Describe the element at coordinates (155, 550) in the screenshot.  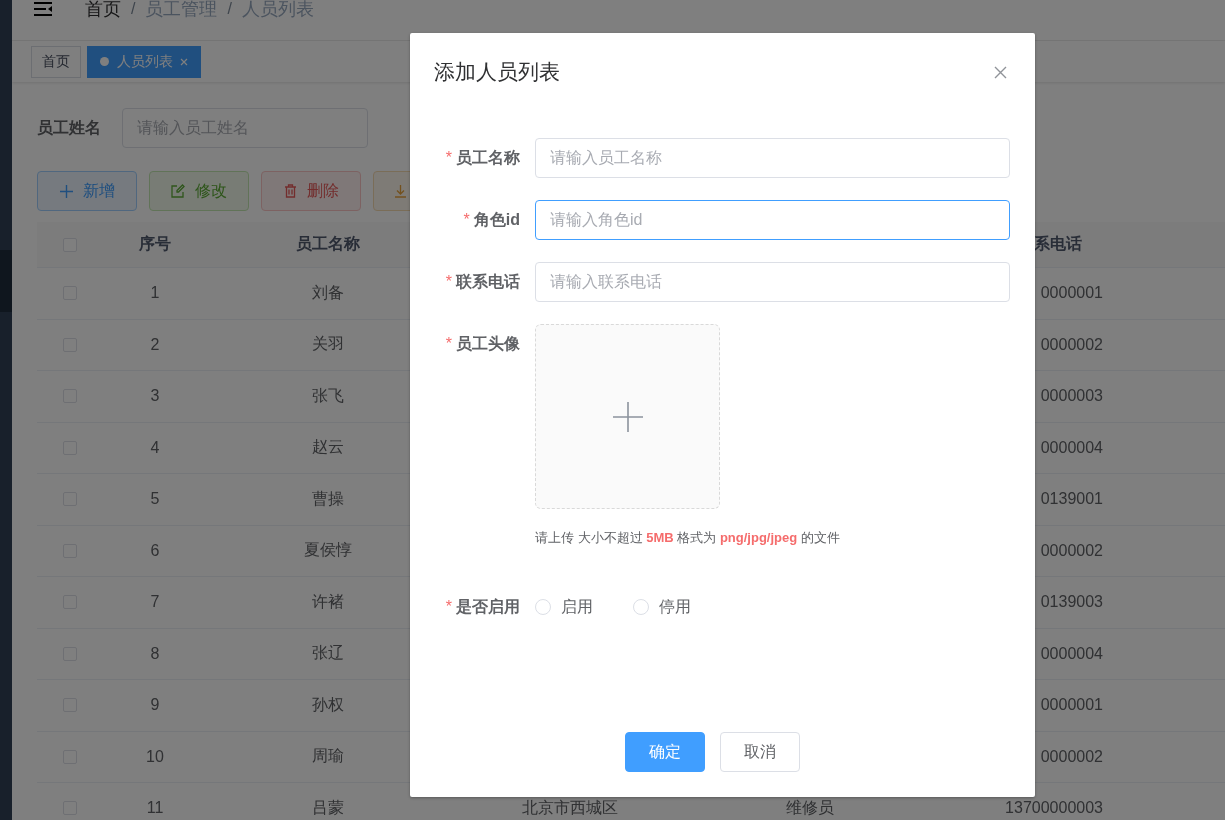
I see `table-cell: 6` at that location.